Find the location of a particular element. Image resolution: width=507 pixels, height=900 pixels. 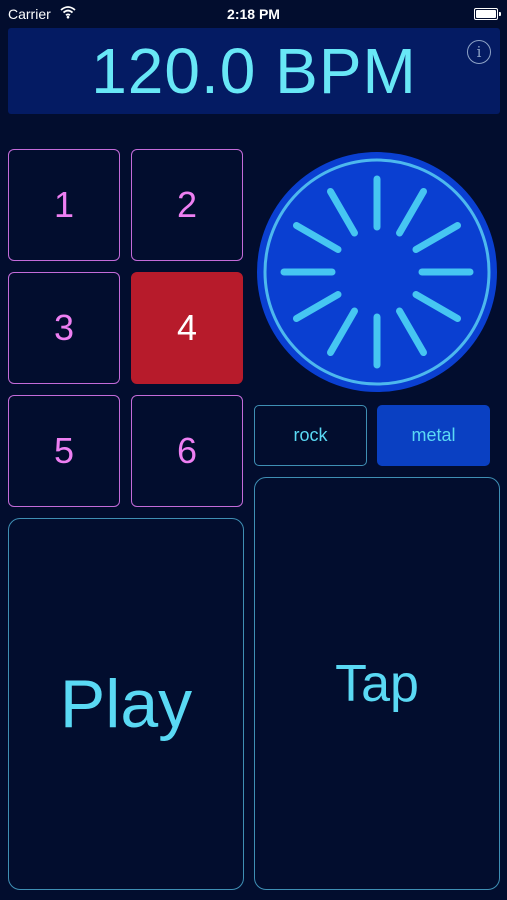

status-time: 2:18 PM is located at coordinates (253, 14).